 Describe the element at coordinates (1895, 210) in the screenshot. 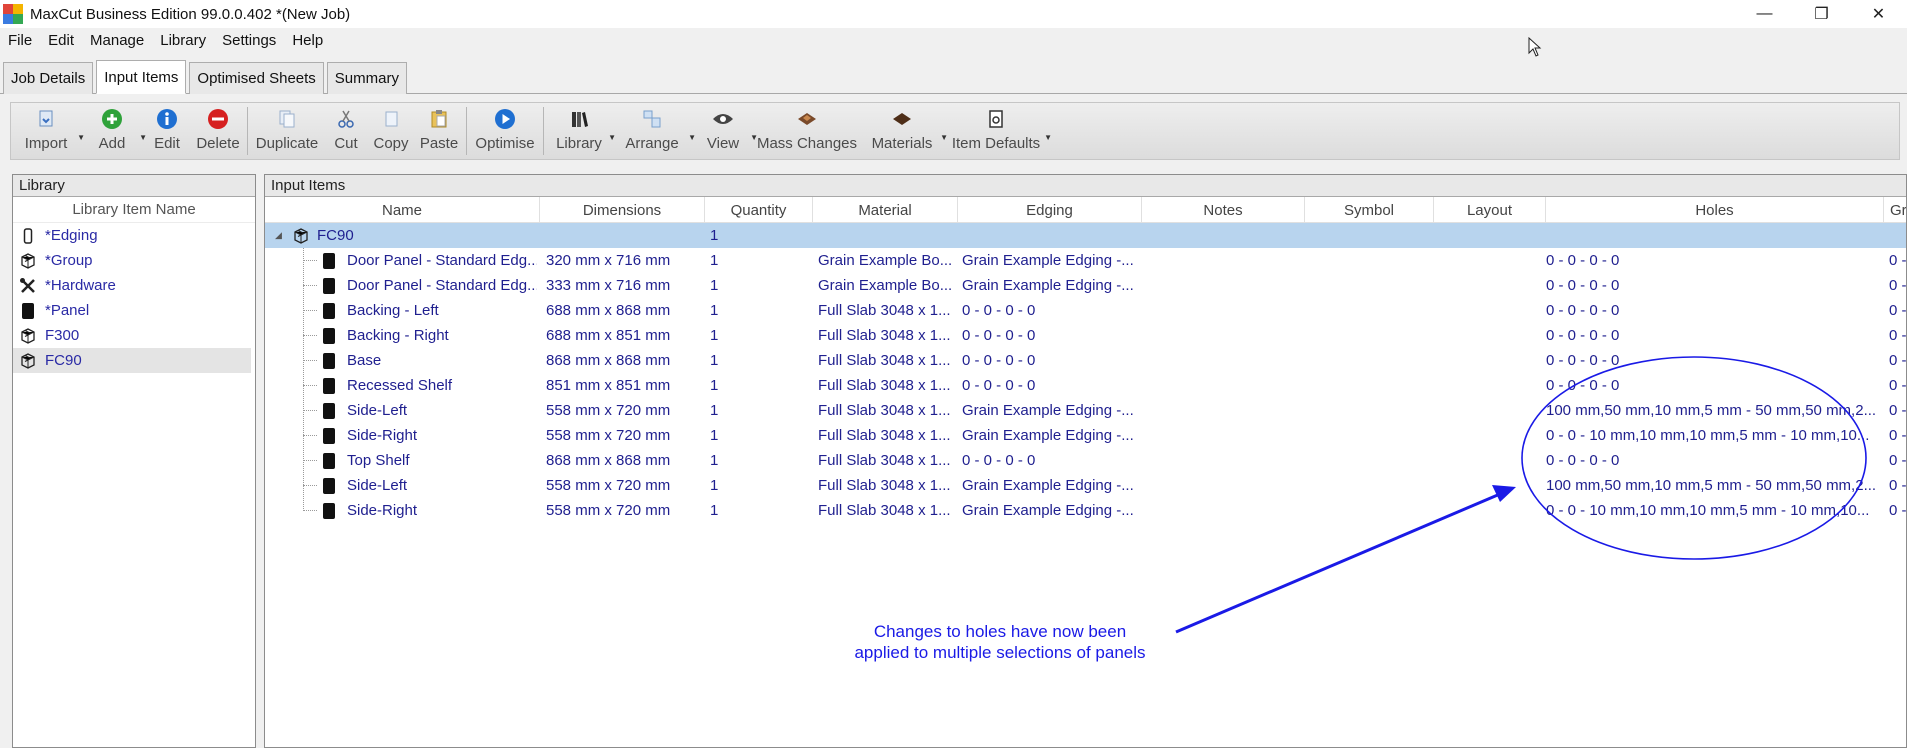

I see `column-header-grooves: Gro` at that location.